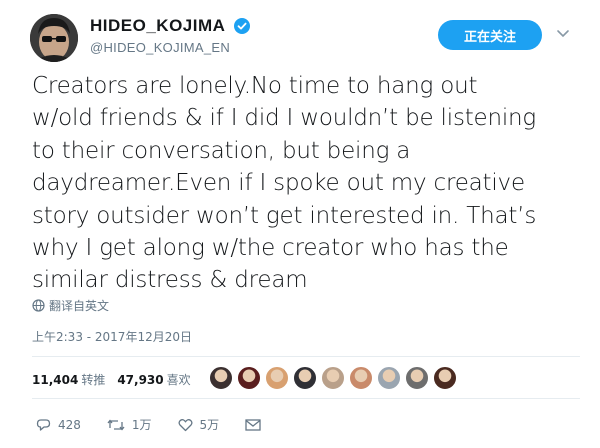 This screenshot has width=600, height=448. I want to click on like-button: 5万, so click(199, 424).